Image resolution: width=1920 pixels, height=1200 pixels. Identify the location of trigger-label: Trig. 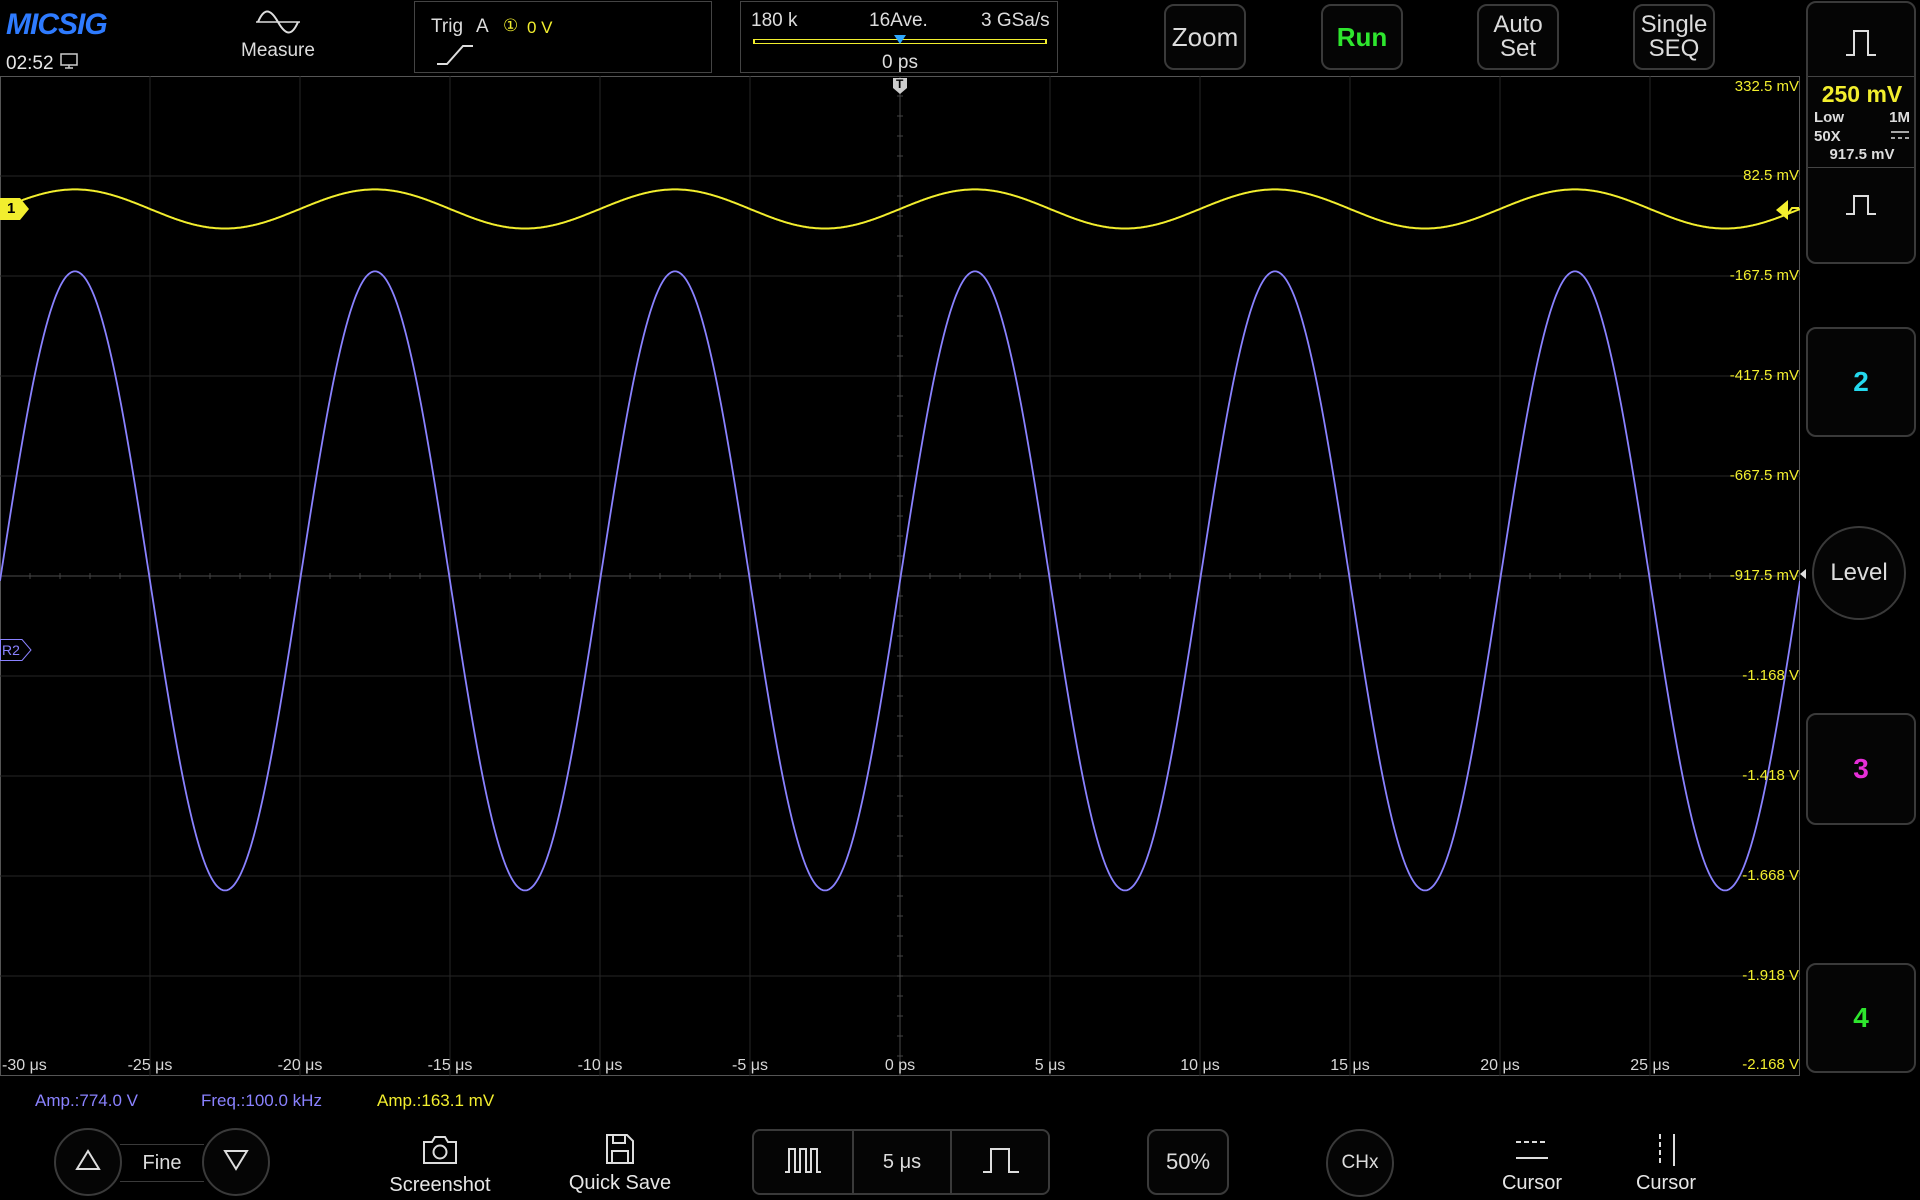
(447, 26).